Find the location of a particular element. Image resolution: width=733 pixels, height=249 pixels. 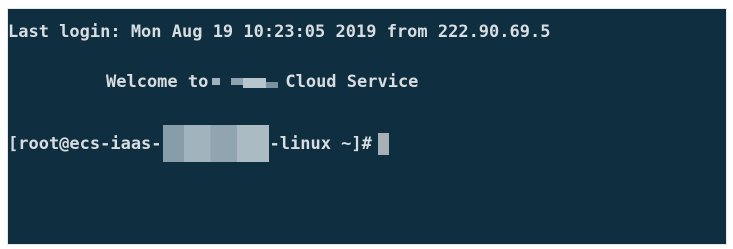

welcome-line: Welcome to Cloud Service is located at coordinates (262, 82).